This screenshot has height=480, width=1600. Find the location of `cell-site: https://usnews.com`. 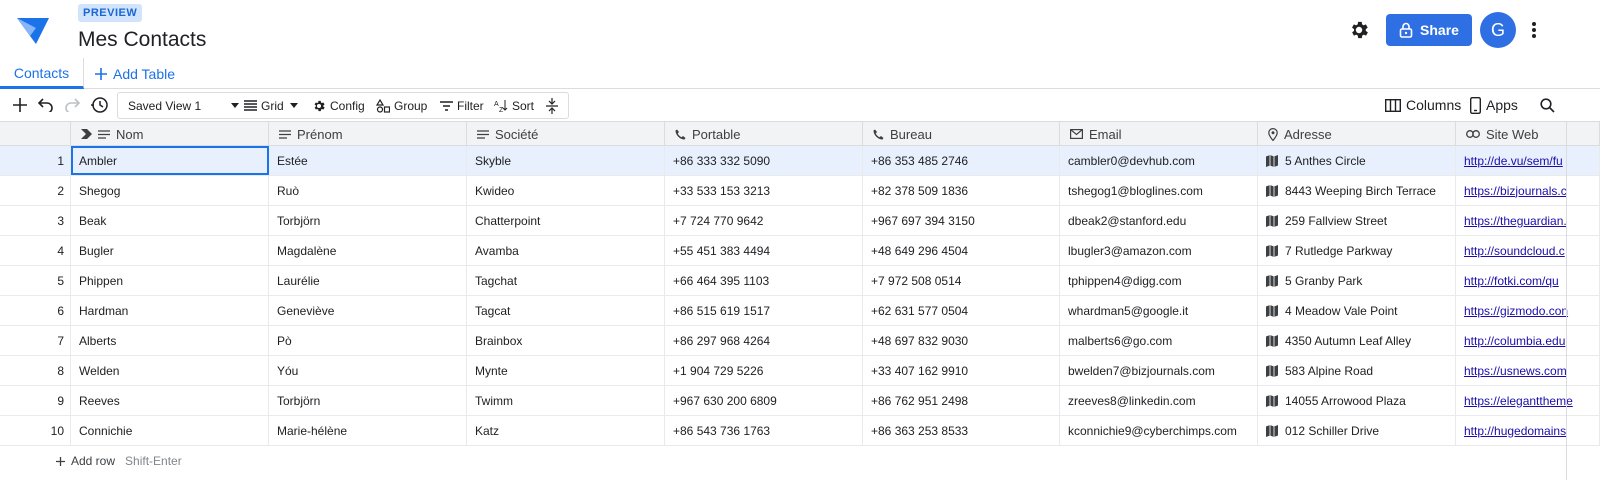

cell-site: https://usnews.com is located at coordinates (1528, 370).